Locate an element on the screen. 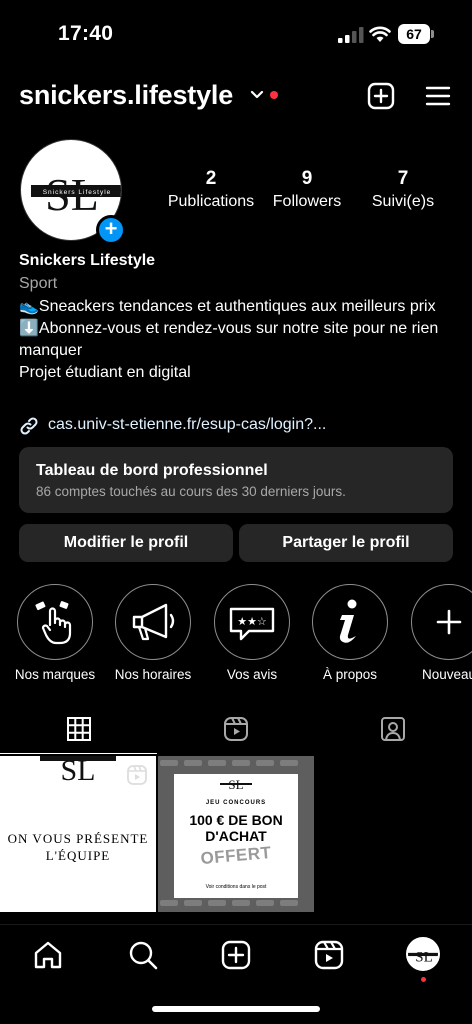  highlight-label: Nouveau is located at coordinates (446, 674).